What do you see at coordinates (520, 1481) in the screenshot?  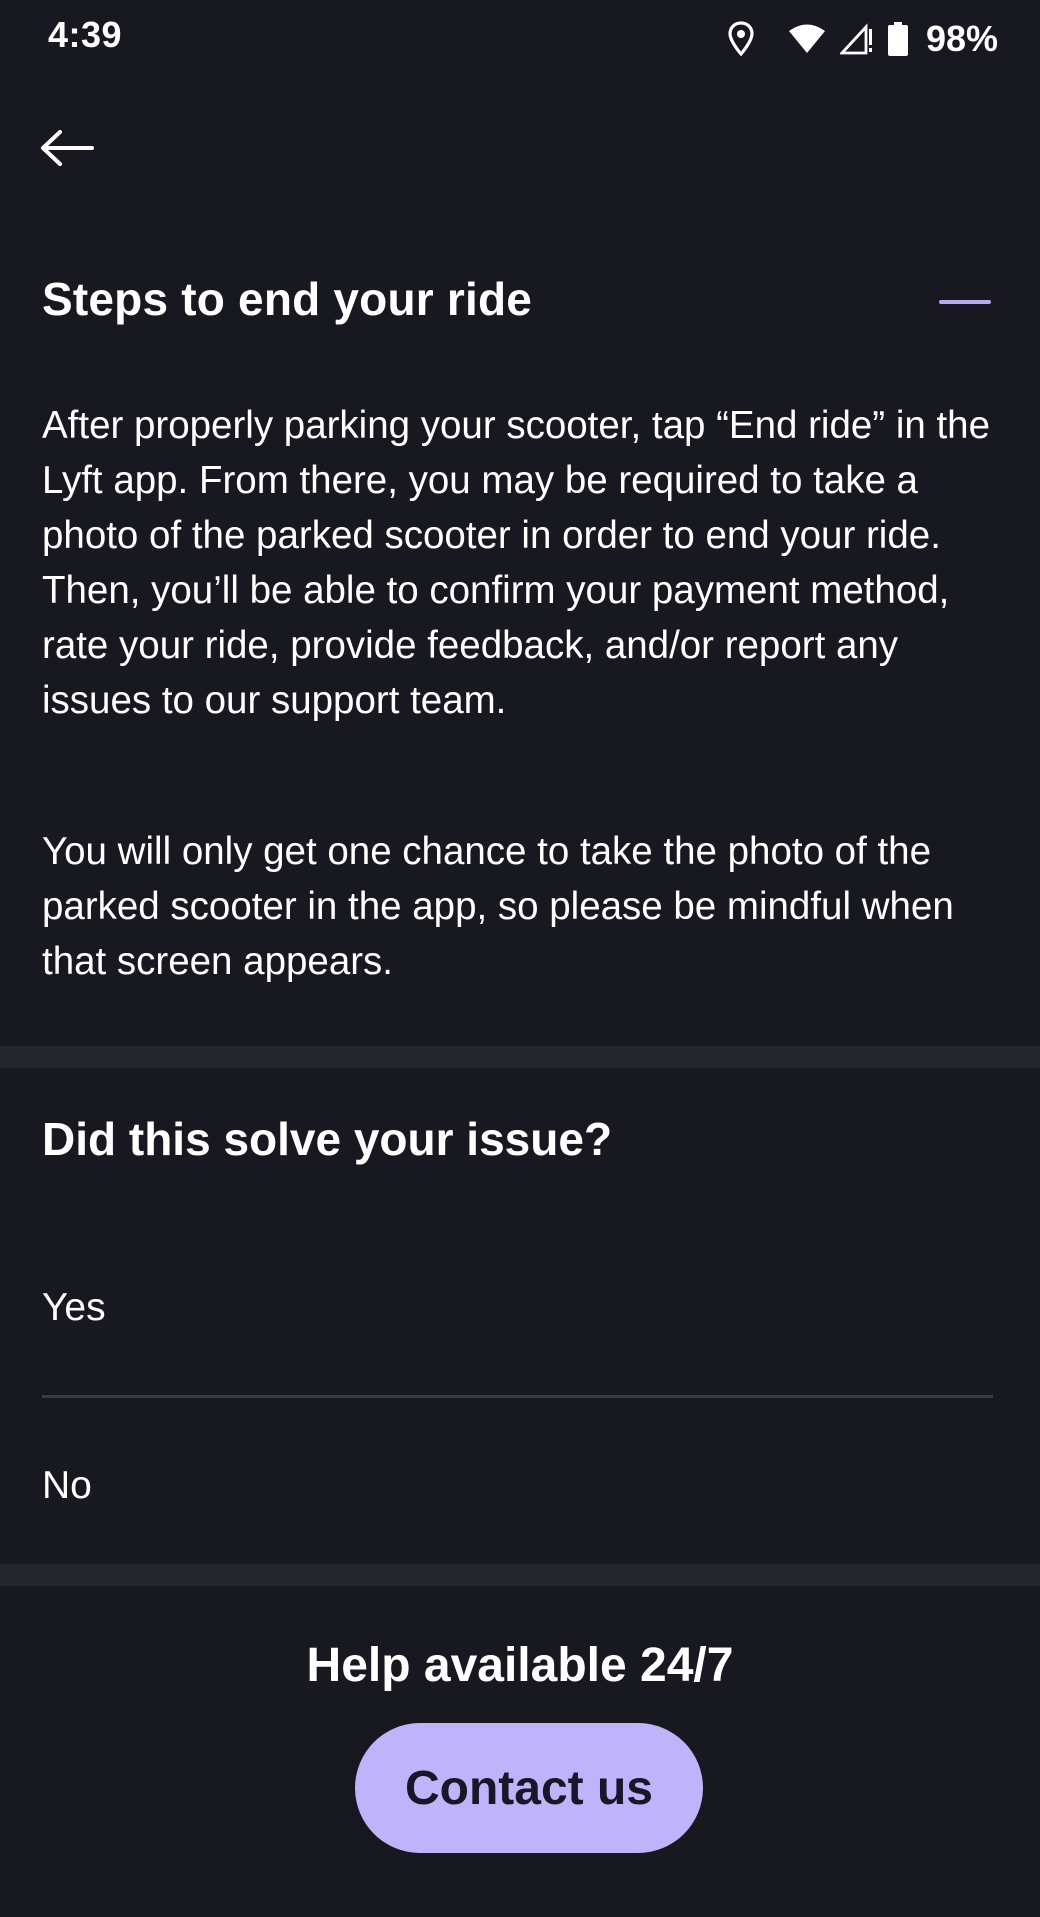 I see `feedback-no-option: No` at bounding box center [520, 1481].